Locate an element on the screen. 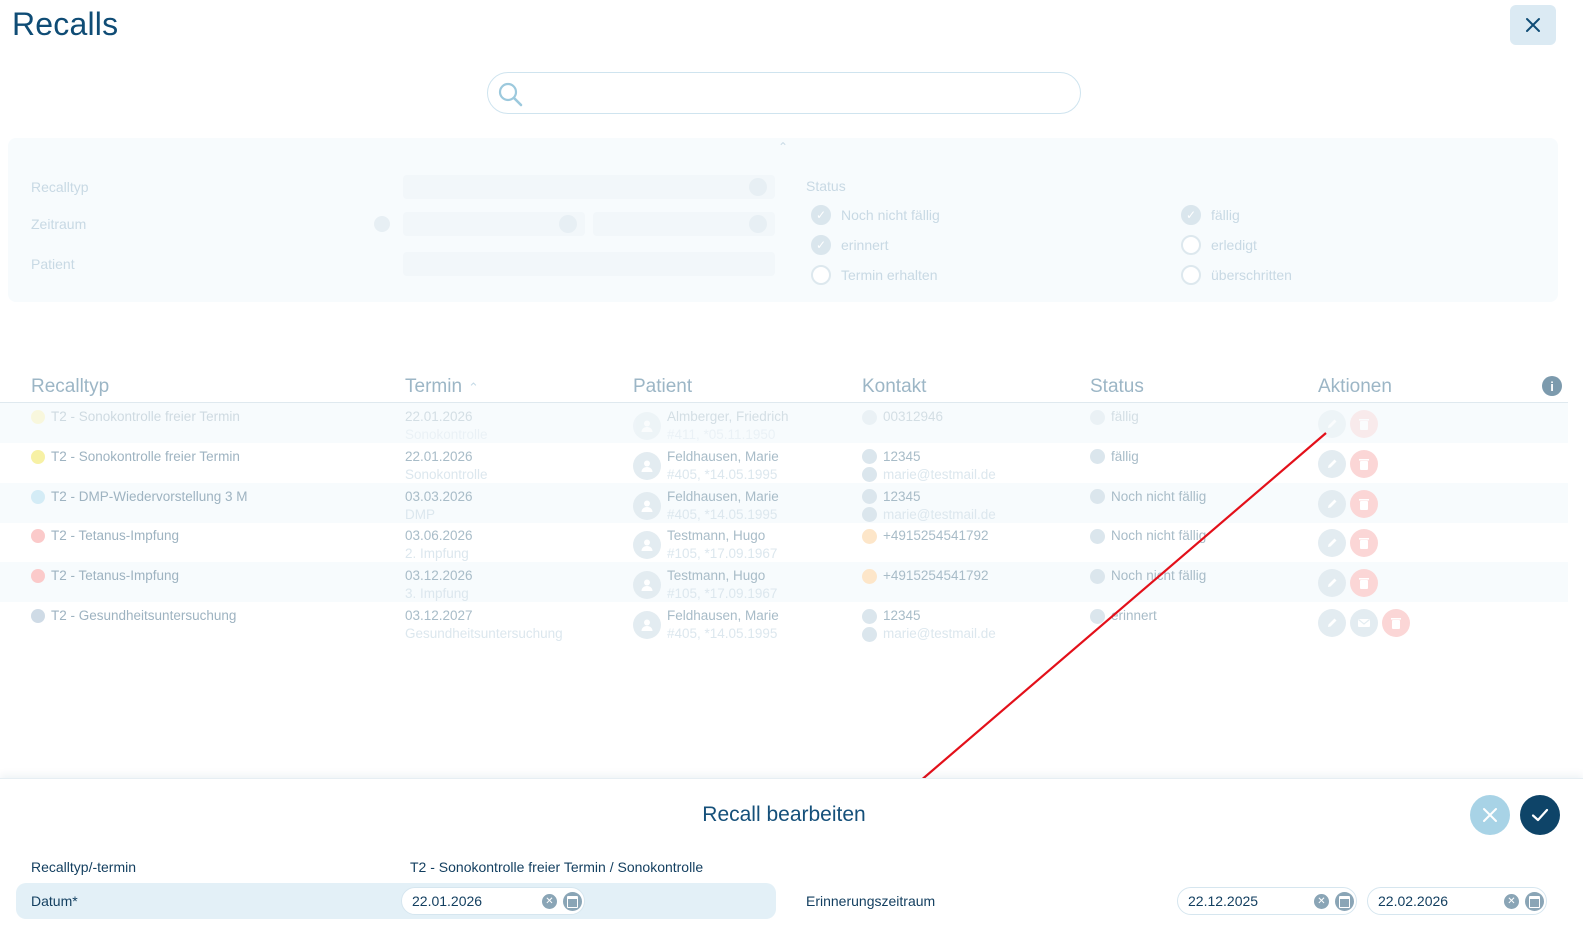  info-icon: i is located at coordinates (1552, 386).